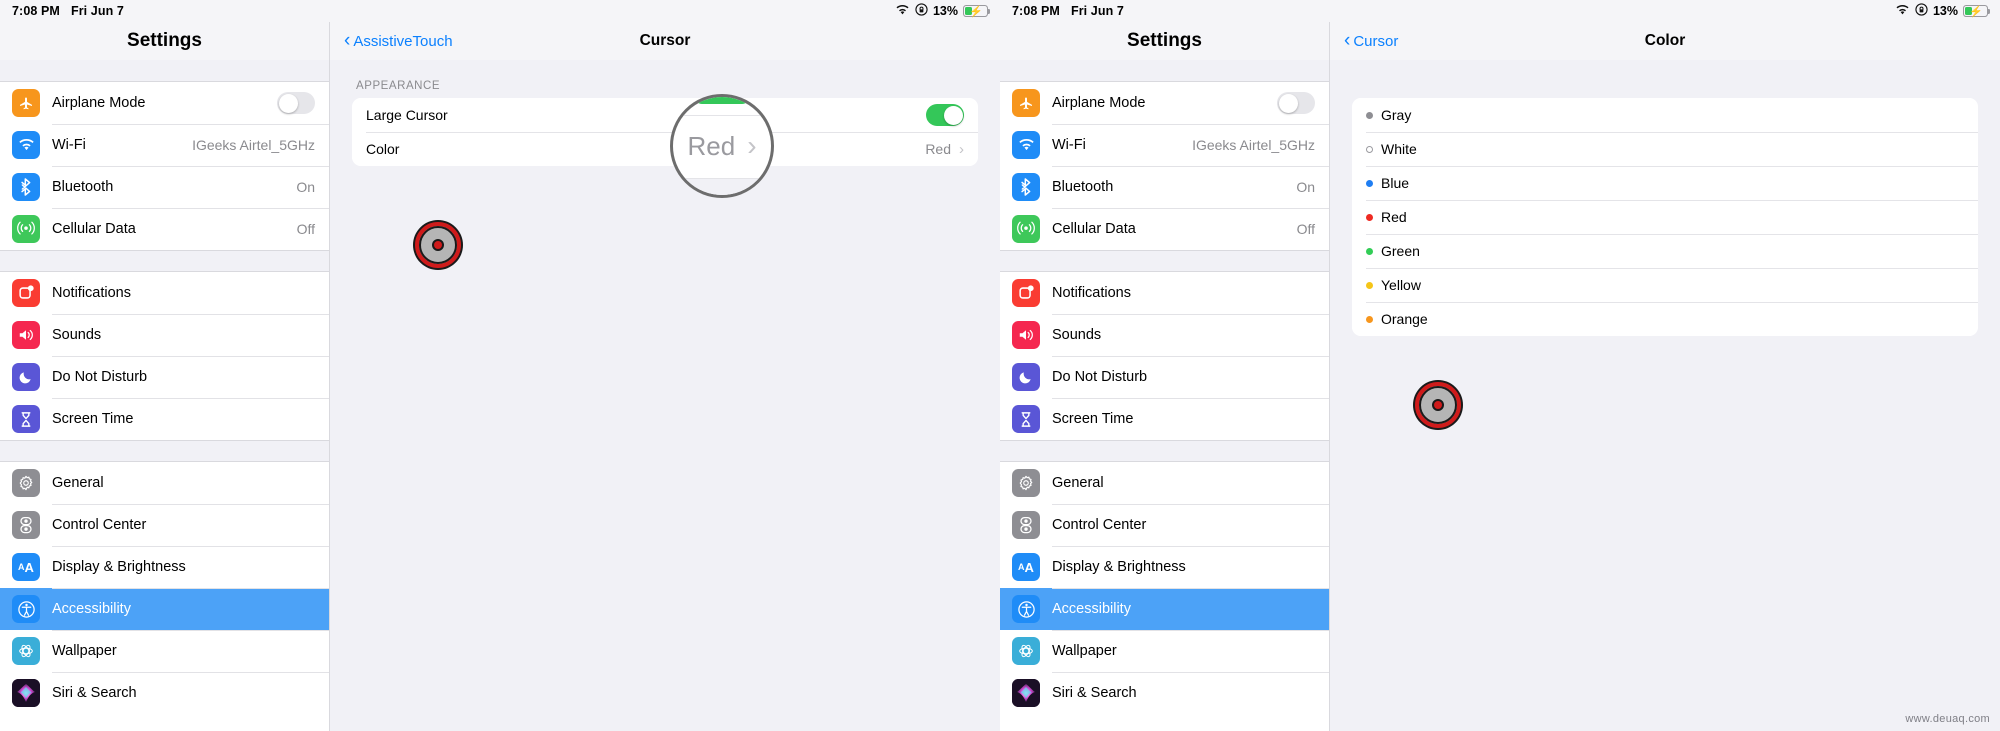  I want to click on sidebar-item-label: General, so click(78, 483).